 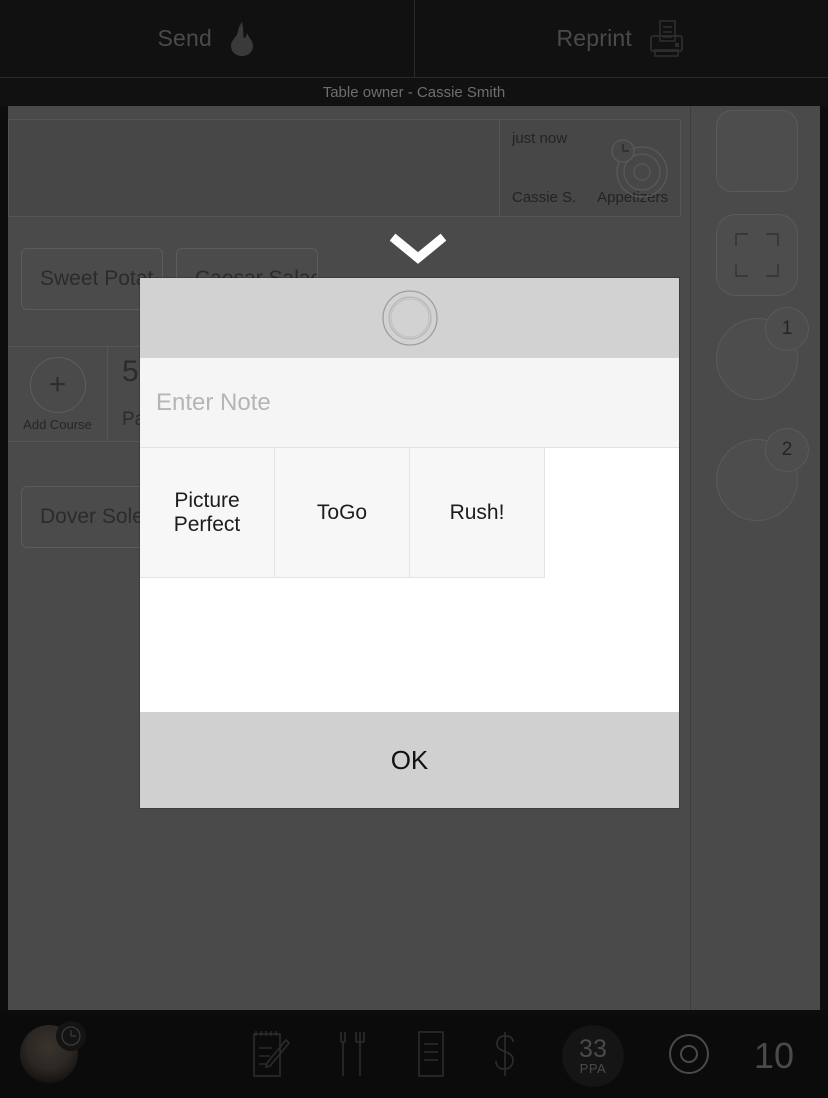 What do you see at coordinates (270, 1056) in the screenshot?
I see `notepad-edit-icon` at bounding box center [270, 1056].